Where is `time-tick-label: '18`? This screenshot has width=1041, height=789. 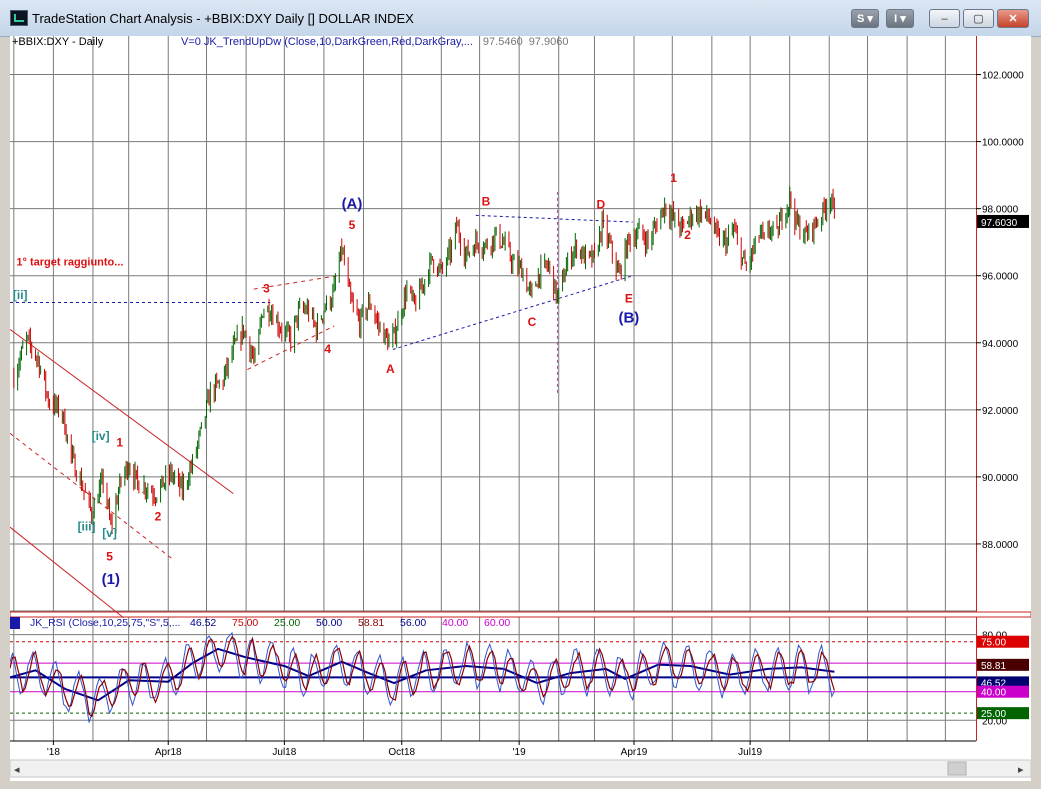
time-tick-label: '18 is located at coordinates (53, 752).